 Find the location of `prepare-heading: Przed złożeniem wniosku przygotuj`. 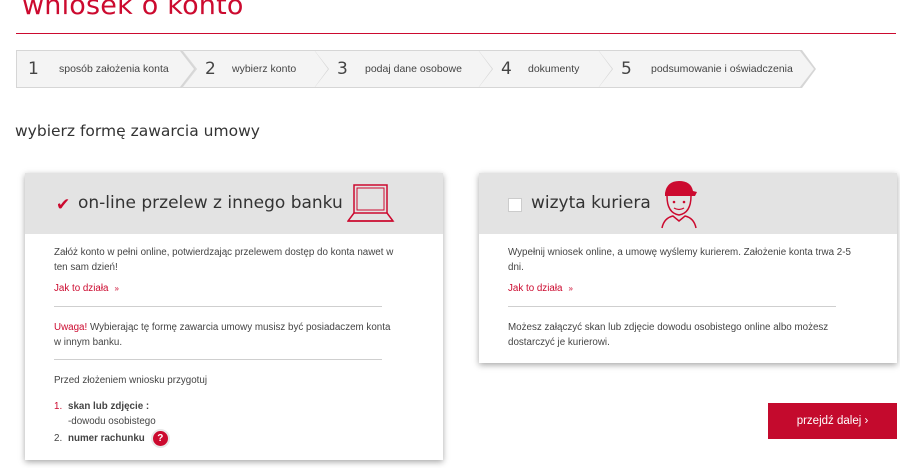

prepare-heading: Przed złożeniem wniosku przygotuj is located at coordinates (131, 380).